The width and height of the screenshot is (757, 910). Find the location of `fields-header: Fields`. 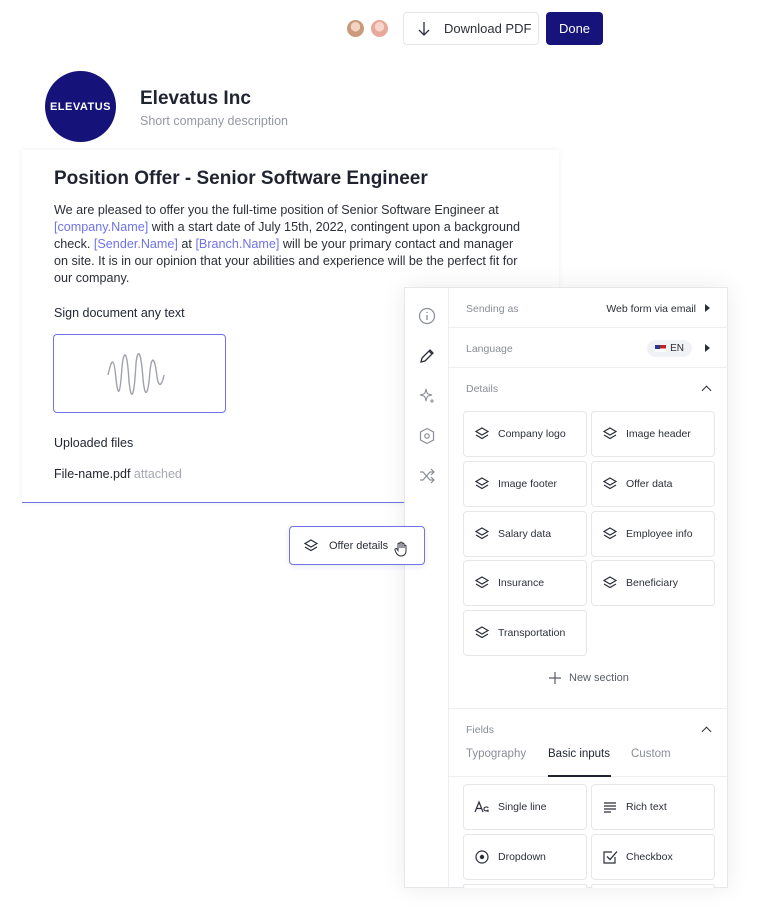

fields-header: Fields is located at coordinates (480, 730).